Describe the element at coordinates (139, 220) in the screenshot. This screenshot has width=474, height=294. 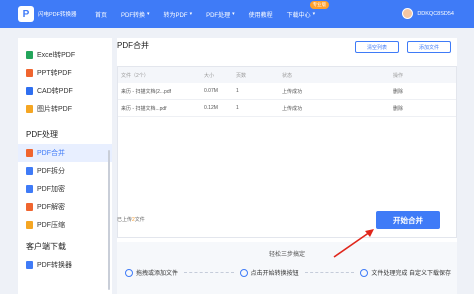
I see `upload-count-suffix: 文件` at that location.